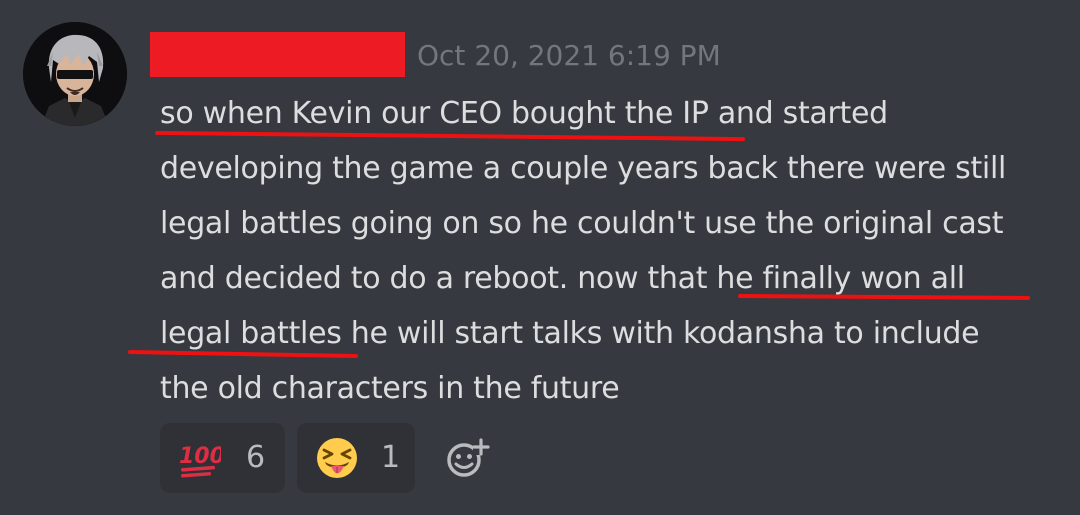  What do you see at coordinates (256, 457) in the screenshot?
I see `reaction-count: 6` at bounding box center [256, 457].